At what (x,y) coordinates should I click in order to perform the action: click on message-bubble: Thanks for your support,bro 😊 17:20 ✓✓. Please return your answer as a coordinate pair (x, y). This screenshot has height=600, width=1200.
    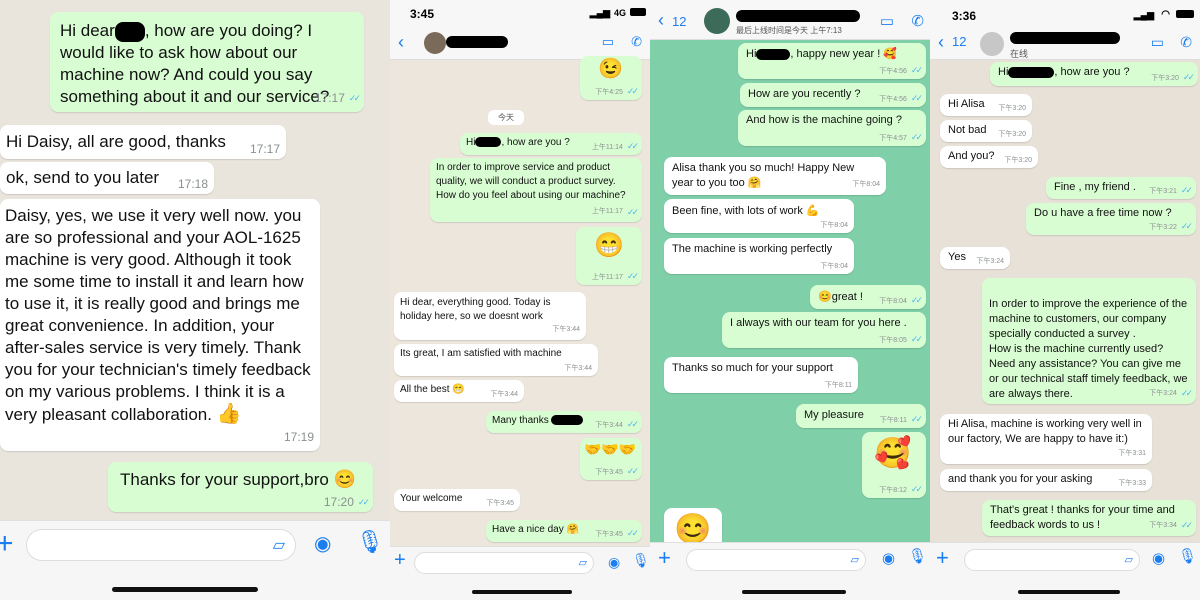
    Looking at the image, I should click on (240, 487).